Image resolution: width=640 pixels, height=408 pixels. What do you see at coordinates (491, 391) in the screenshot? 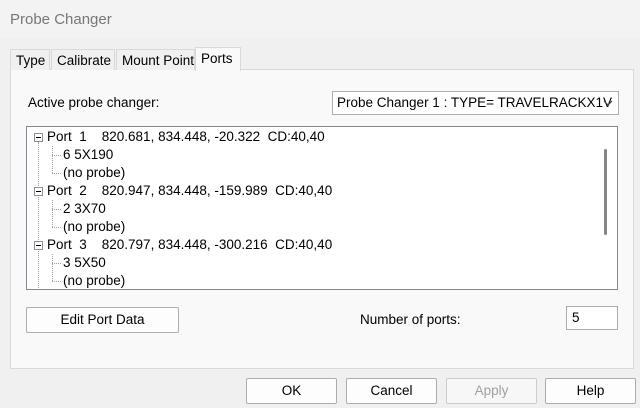
I see `apply-button: Apply` at bounding box center [491, 391].